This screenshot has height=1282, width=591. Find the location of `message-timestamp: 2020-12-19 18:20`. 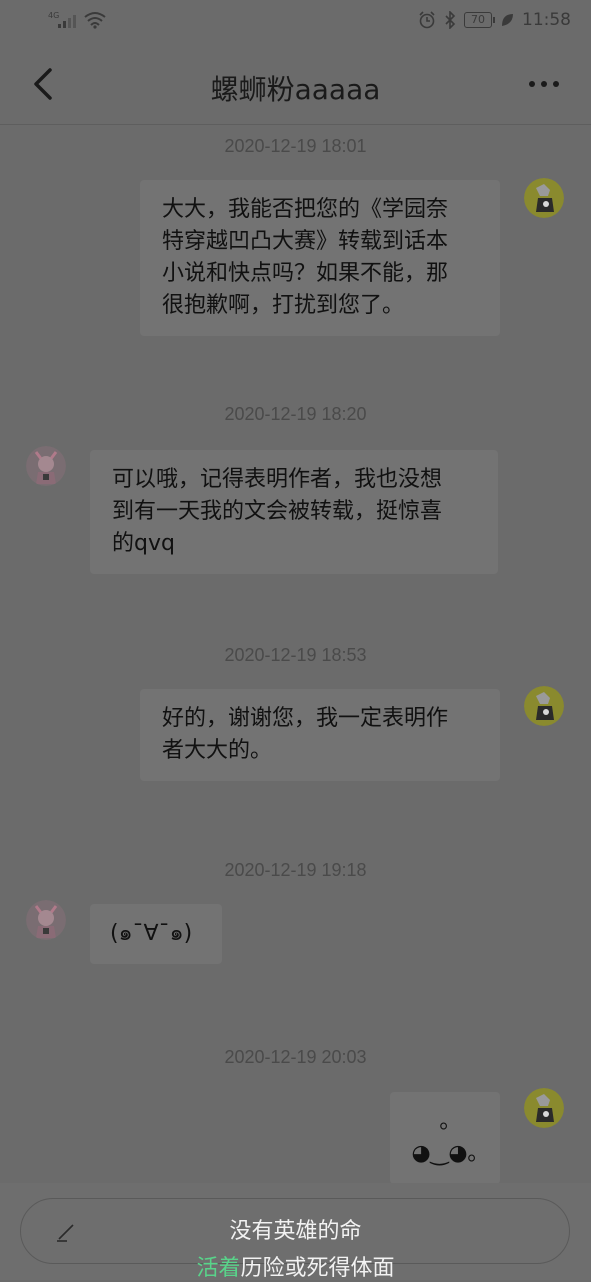

message-timestamp: 2020-12-19 18:20 is located at coordinates (295, 414).